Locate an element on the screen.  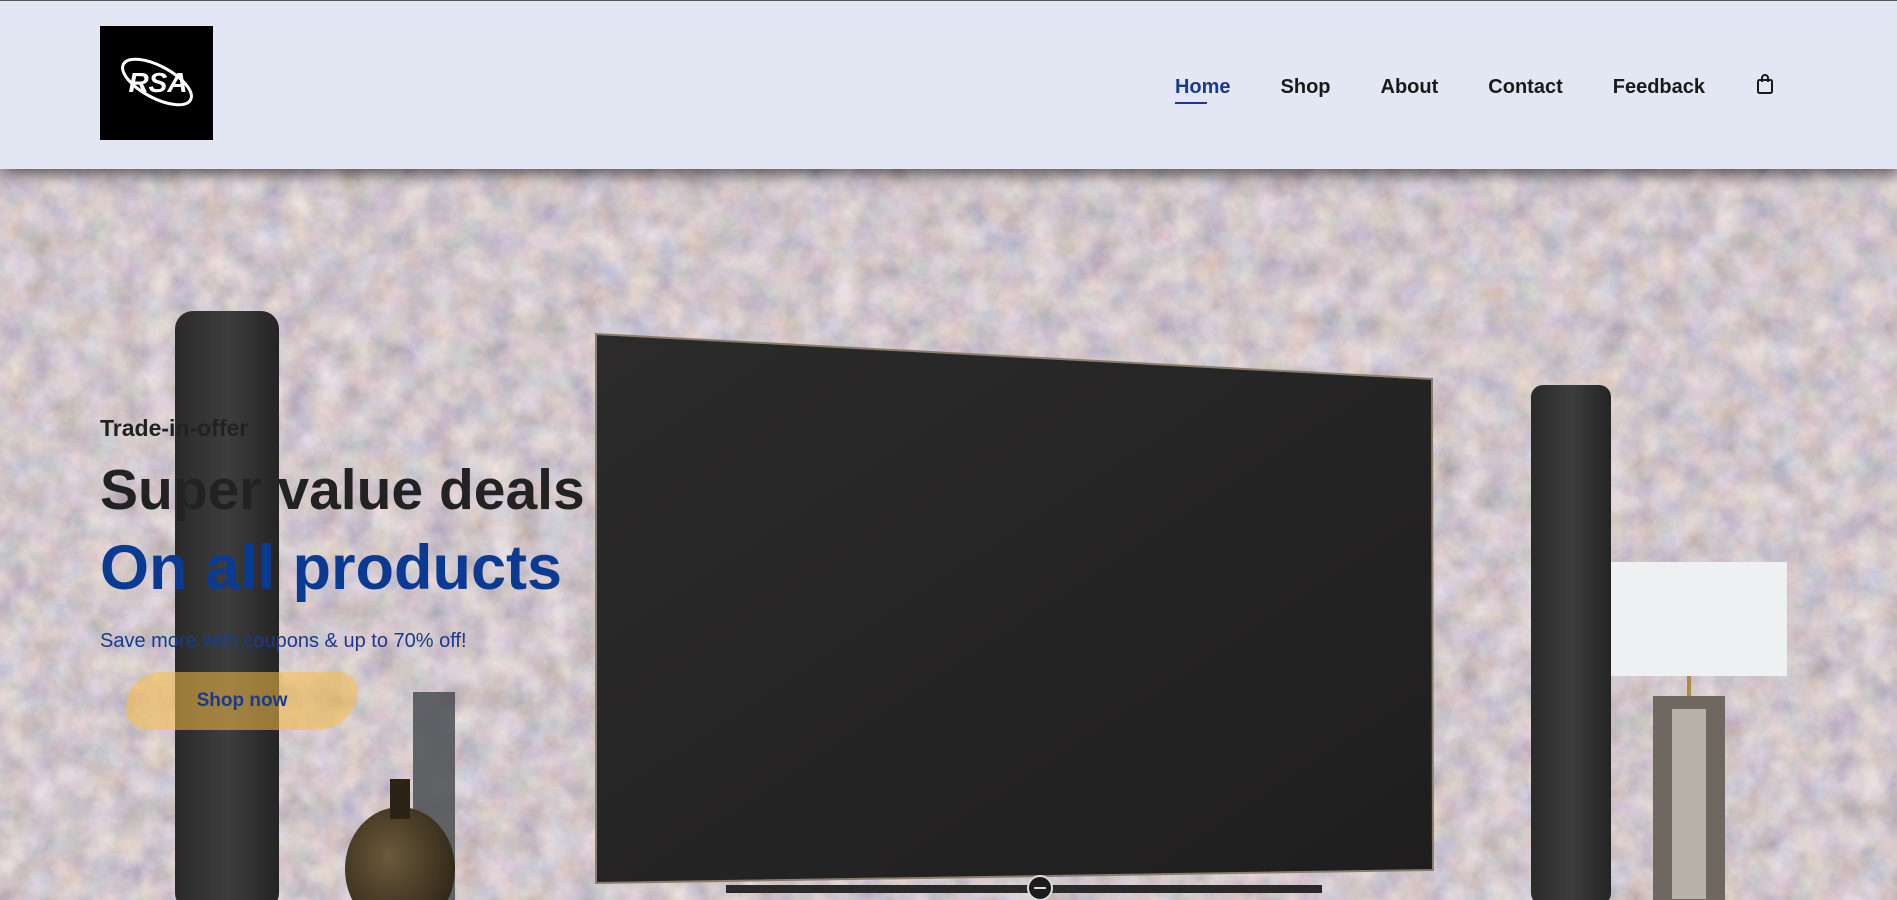
hero-headline-accent: On all products is located at coordinates (331, 568).